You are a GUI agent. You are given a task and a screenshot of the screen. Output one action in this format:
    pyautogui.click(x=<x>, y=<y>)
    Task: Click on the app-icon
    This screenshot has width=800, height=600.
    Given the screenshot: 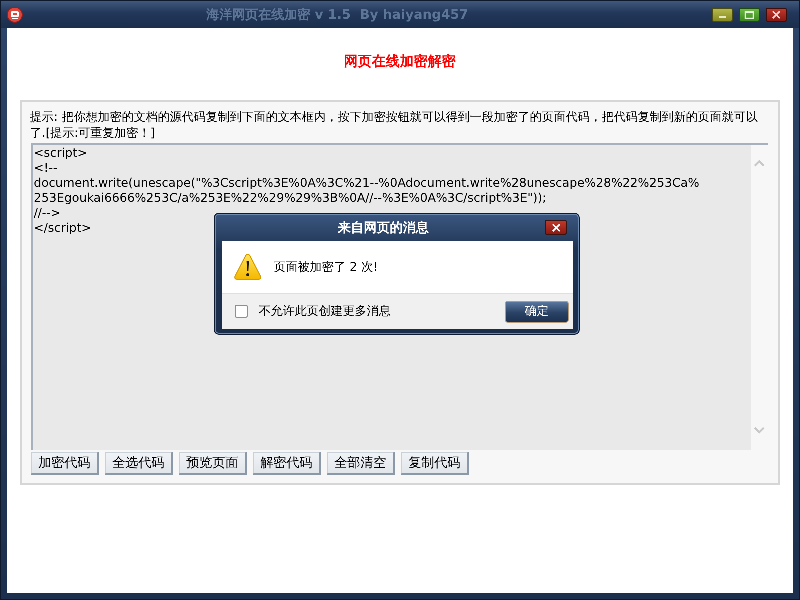 What is the action you would take?
    pyautogui.click(x=15, y=14)
    